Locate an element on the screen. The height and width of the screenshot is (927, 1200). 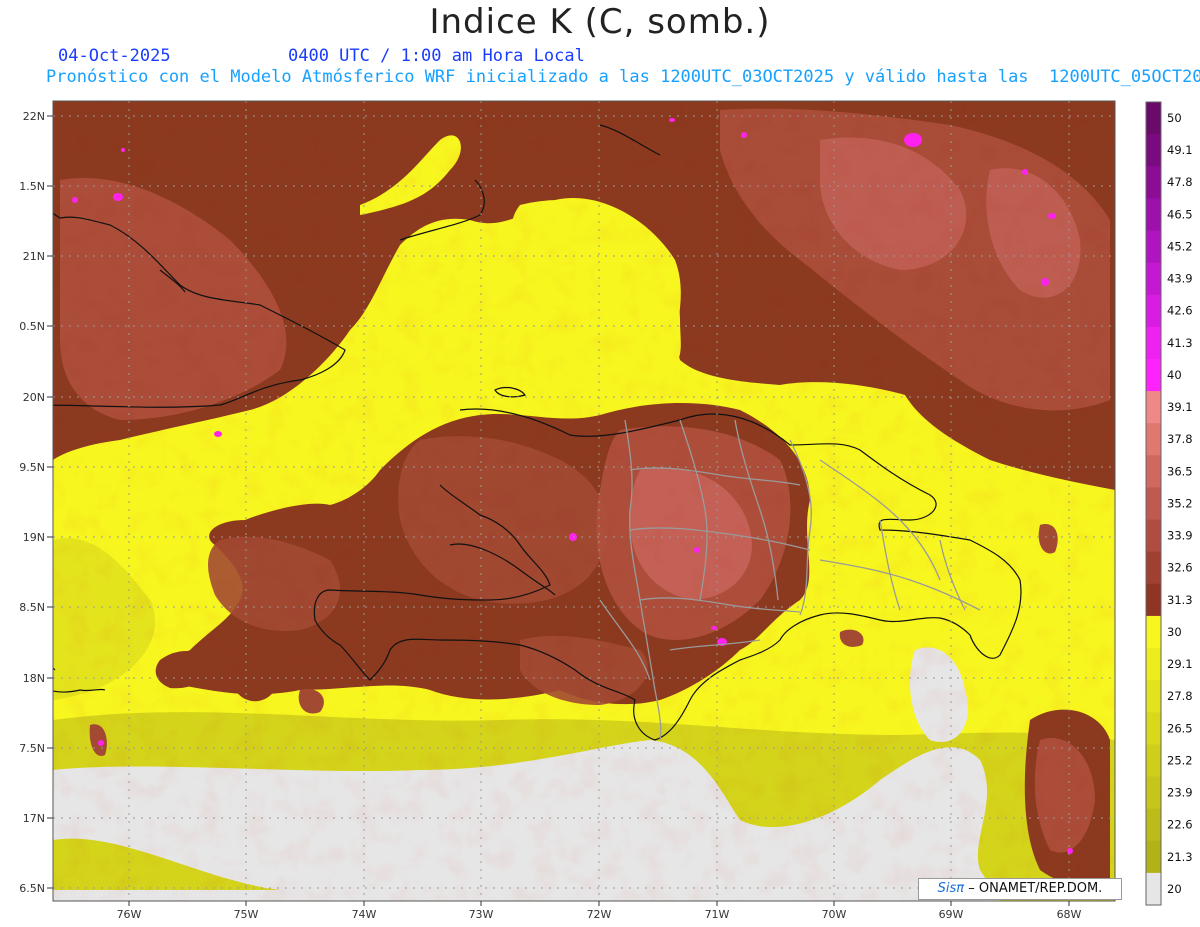
colorbar-label: 27.8 is located at coordinates (1180, 696).